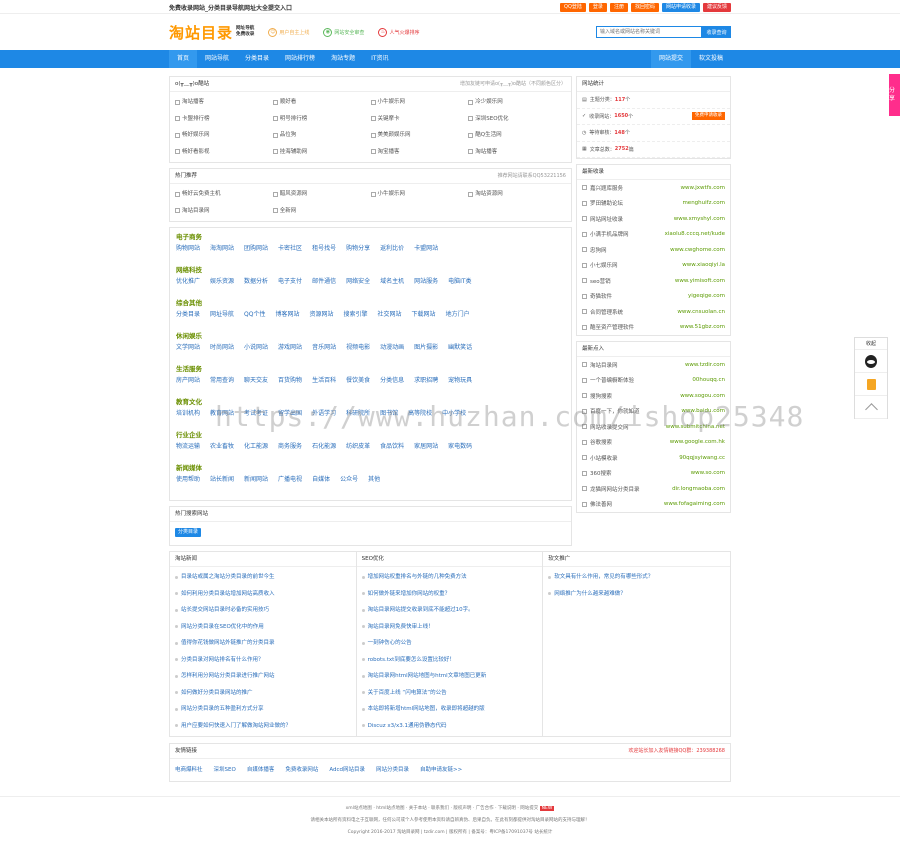 The height and width of the screenshot is (841, 900). What do you see at coordinates (426, 249) in the screenshot?
I see `category-link: 卡盟网站` at bounding box center [426, 249].